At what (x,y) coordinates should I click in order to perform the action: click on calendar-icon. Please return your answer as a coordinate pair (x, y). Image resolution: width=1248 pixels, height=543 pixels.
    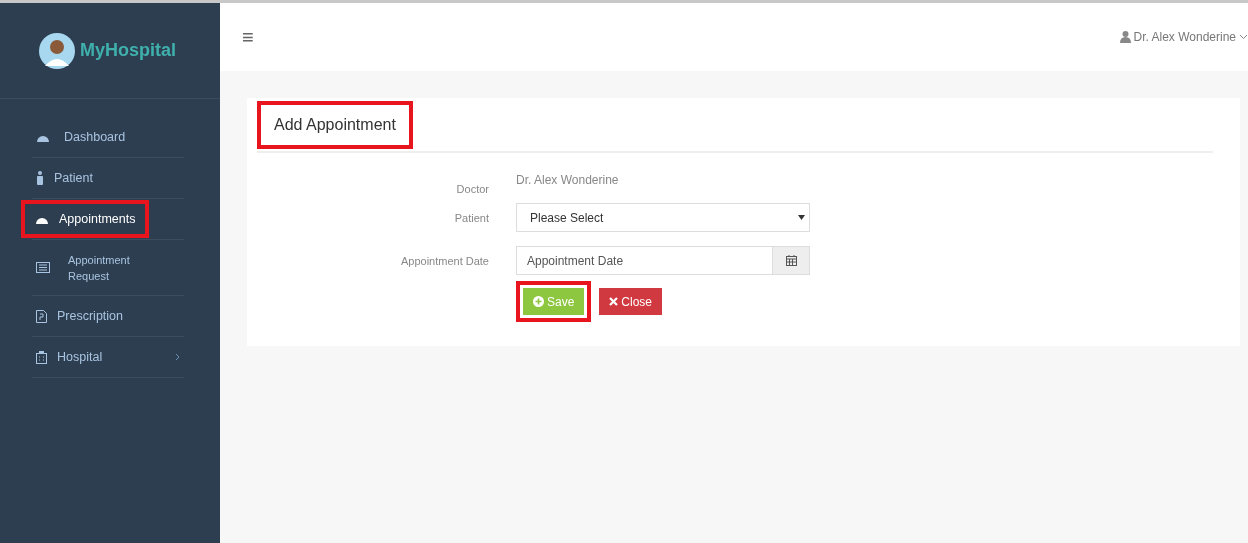
    Looking at the image, I should click on (791, 260).